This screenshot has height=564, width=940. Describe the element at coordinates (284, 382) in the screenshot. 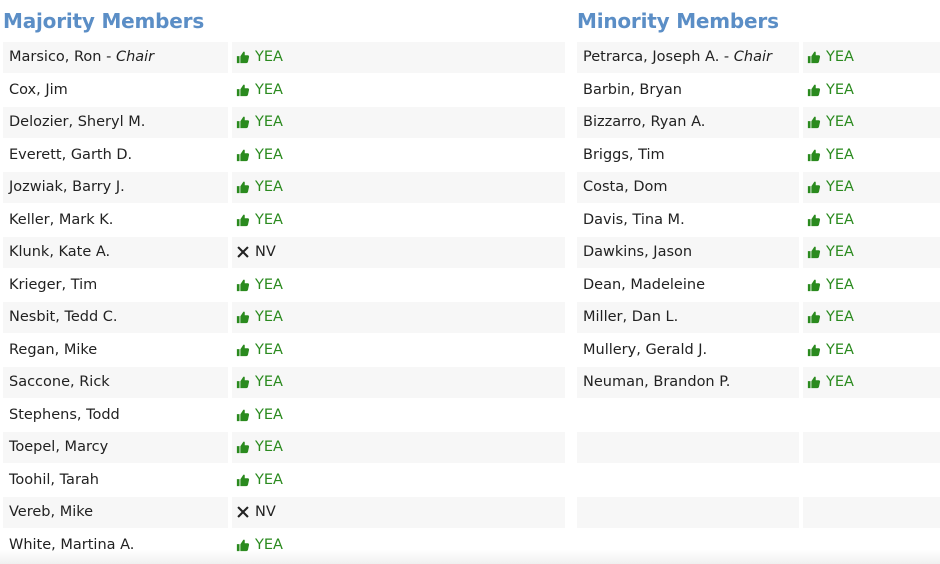

I see `member-row: Saccone, Rick YEA` at that location.